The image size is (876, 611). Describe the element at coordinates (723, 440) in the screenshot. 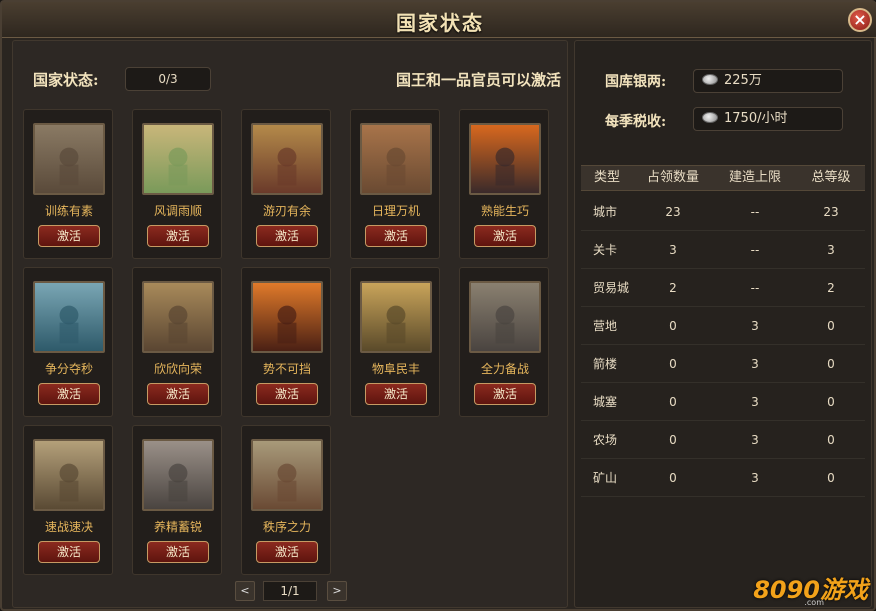

I see `table-row: 农场 0 3 0` at that location.